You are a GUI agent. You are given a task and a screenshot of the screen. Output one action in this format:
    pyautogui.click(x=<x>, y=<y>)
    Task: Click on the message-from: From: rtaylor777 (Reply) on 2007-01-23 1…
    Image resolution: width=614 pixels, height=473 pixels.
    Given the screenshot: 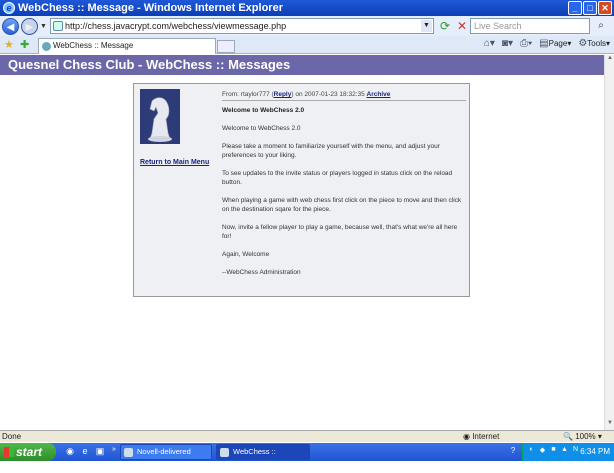 What is the action you would take?
    pyautogui.click(x=344, y=95)
    